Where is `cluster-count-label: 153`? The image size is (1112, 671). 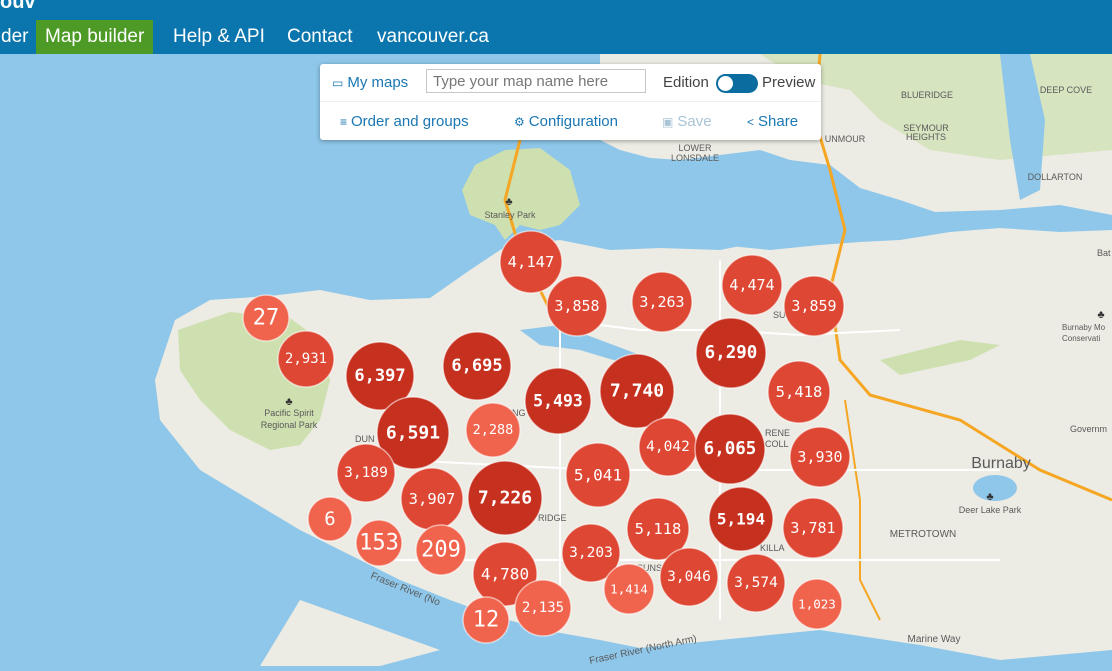
cluster-count-label: 153 is located at coordinates (379, 543).